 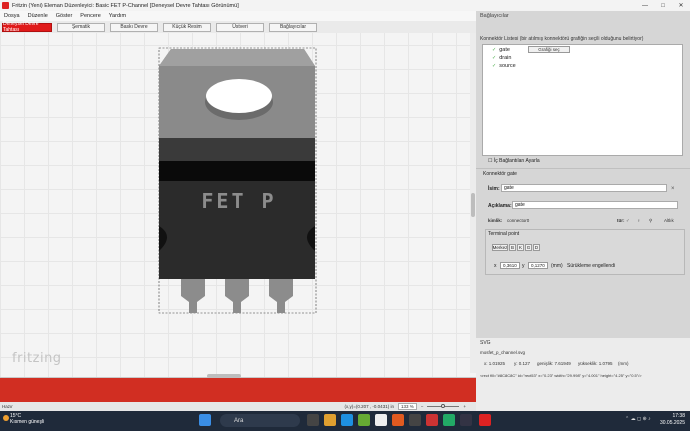 What do you see at coordinates (510, 265) in the screenshot?
I see `x-field: 0,3610` at bounding box center [510, 265].